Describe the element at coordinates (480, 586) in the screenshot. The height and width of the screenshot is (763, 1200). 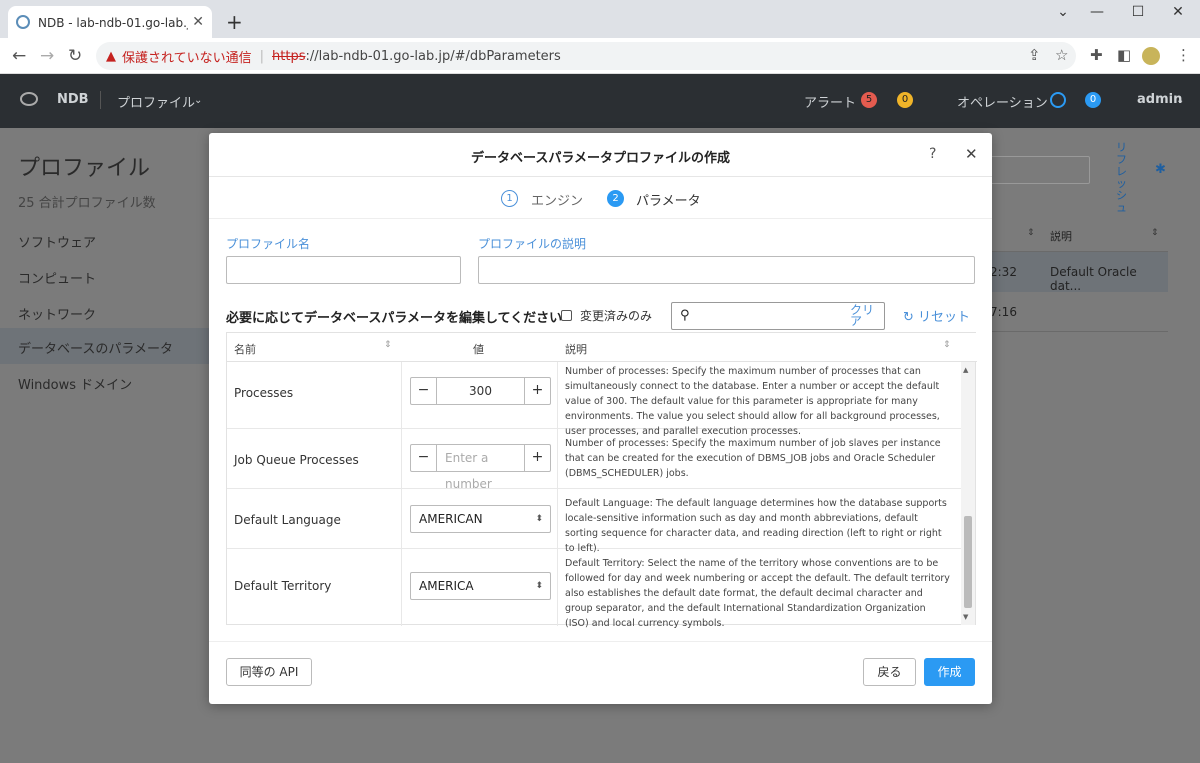
I see `default-territory-select: AMERICA ⬍` at that location.